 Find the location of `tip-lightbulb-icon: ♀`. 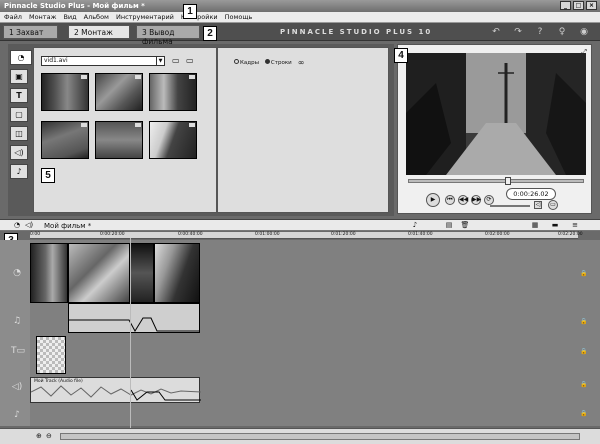

tip-lightbulb-icon: ♀ is located at coordinates (562, 32).